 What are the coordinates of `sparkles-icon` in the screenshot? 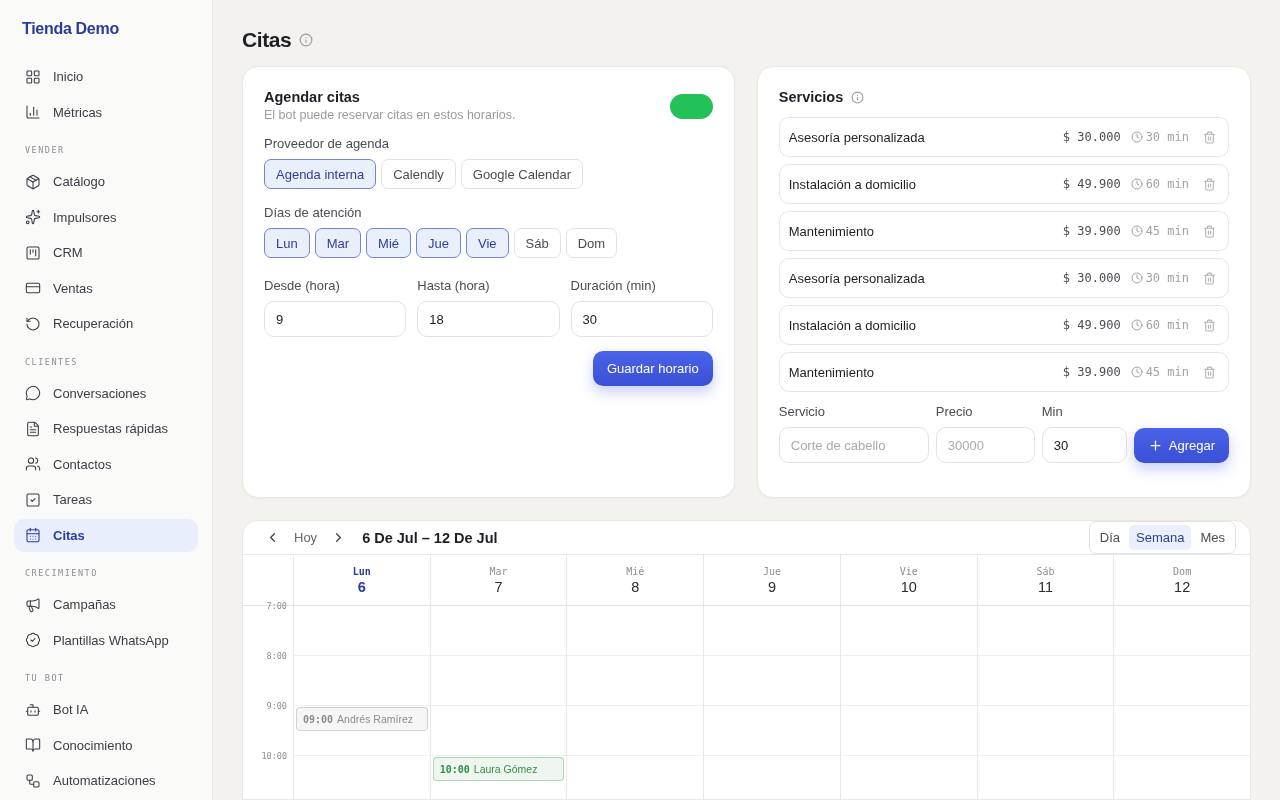 It's located at (33, 217).